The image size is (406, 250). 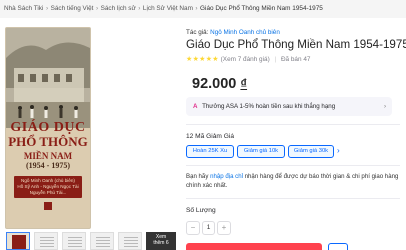 I want to click on cover-photo, so click(x=48, y=78).